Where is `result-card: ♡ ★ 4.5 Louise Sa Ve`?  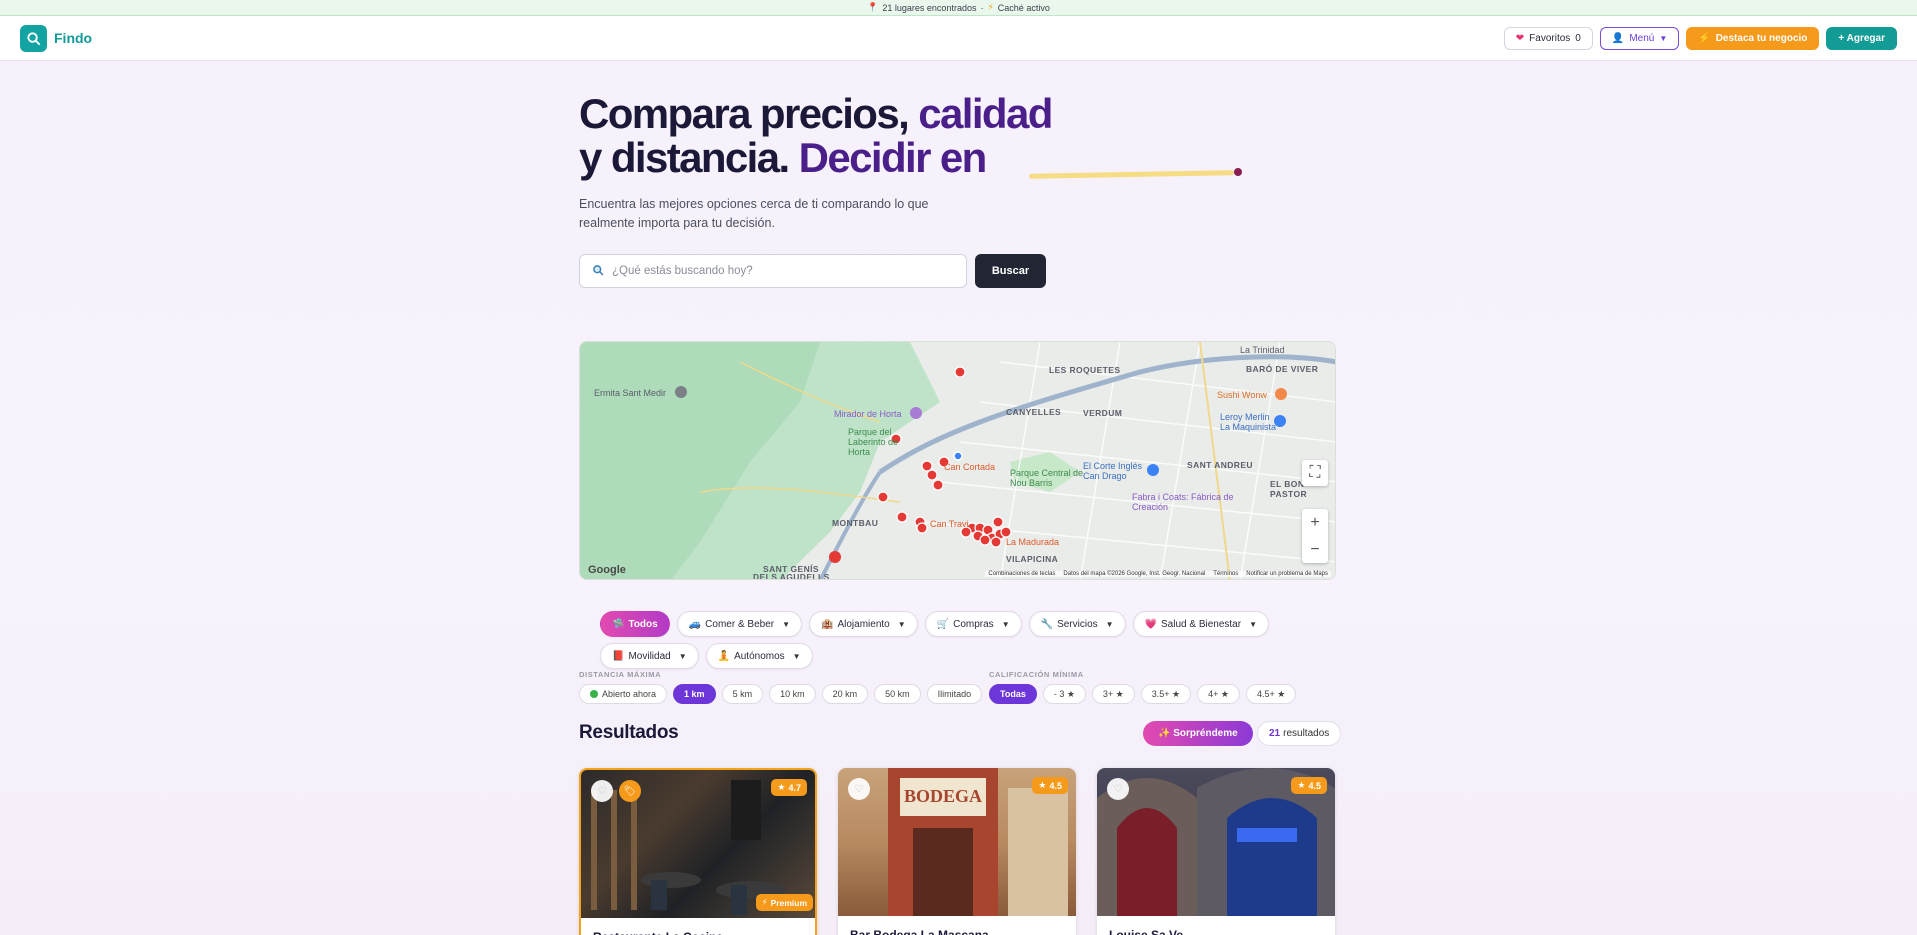
result-card: ♡ ★ 4.5 Louise Sa Ve is located at coordinates (1216, 851).